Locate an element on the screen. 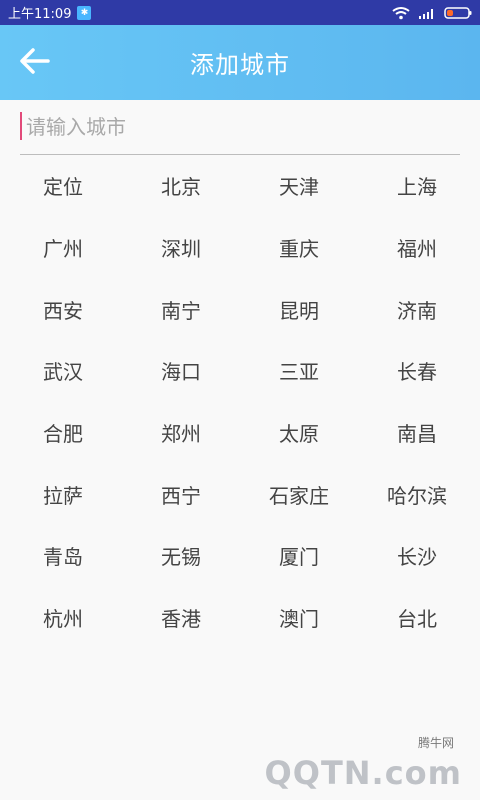 The height and width of the screenshot is (800, 480). city-item: 西宁 is located at coordinates (181, 494).